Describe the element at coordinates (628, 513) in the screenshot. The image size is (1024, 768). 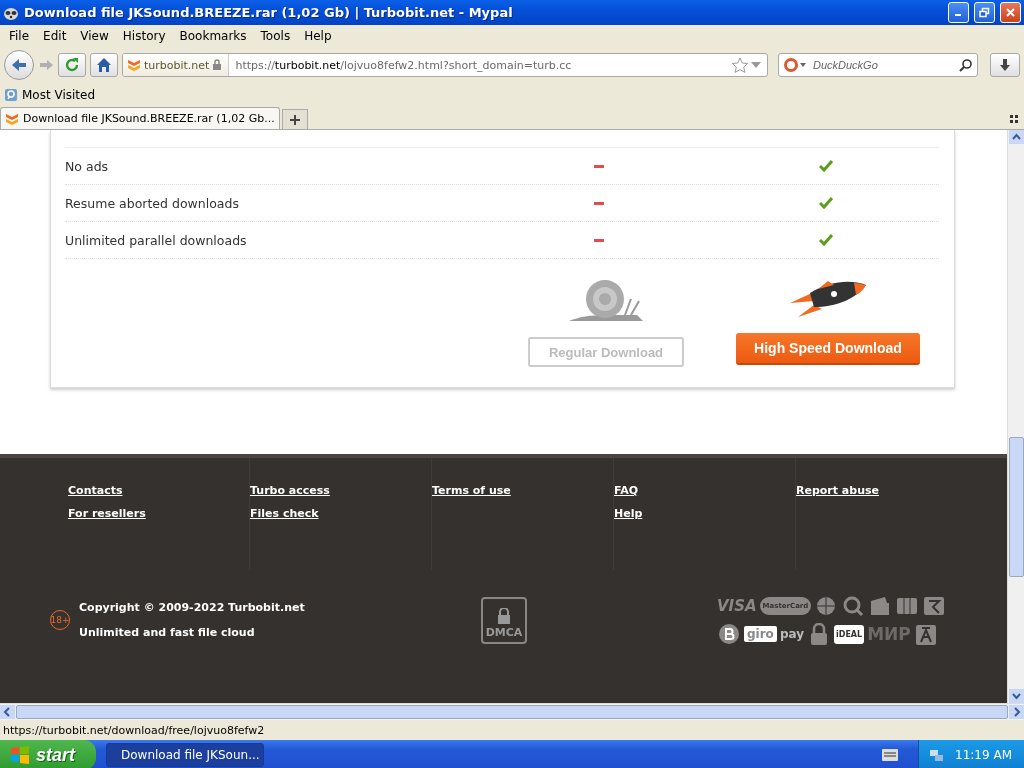
I see `footer-link: Help` at that location.